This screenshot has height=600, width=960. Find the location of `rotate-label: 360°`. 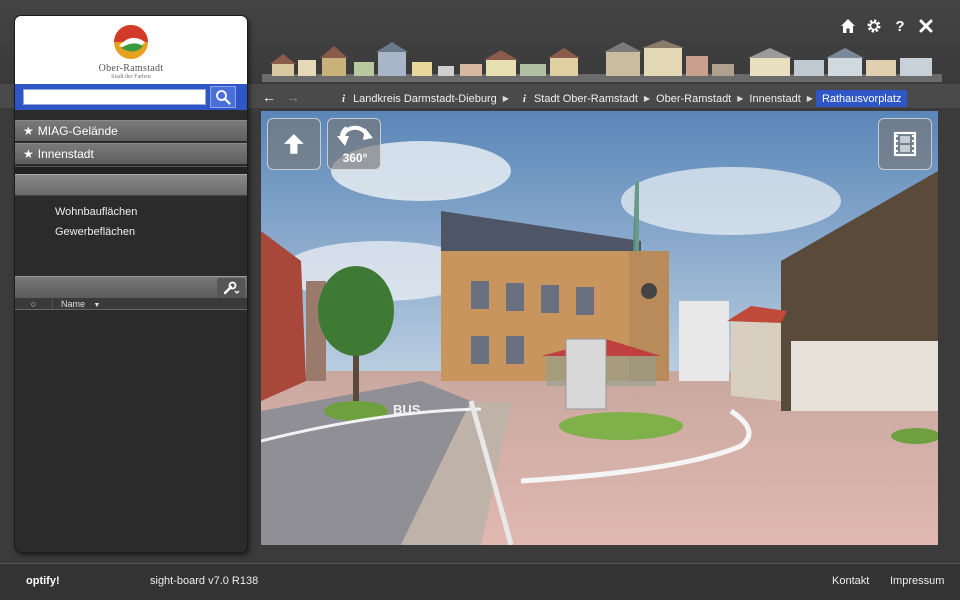

rotate-label: 360° is located at coordinates (355, 158).